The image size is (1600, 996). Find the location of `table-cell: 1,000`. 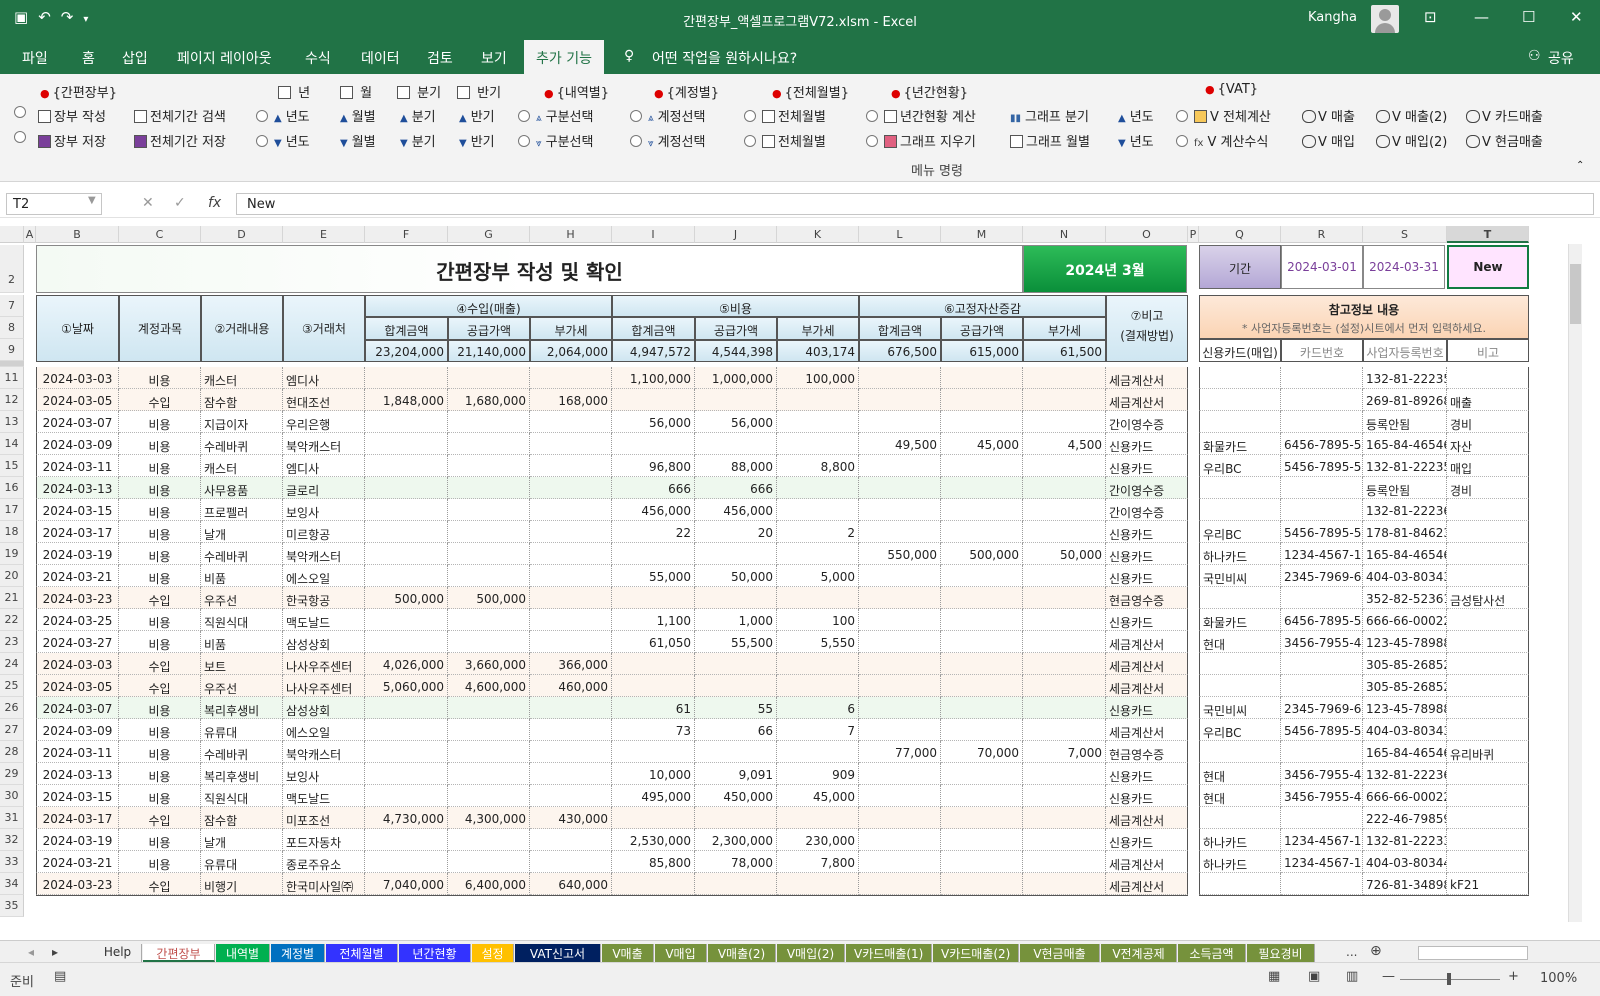

table-cell: 1,000 is located at coordinates (736, 620).